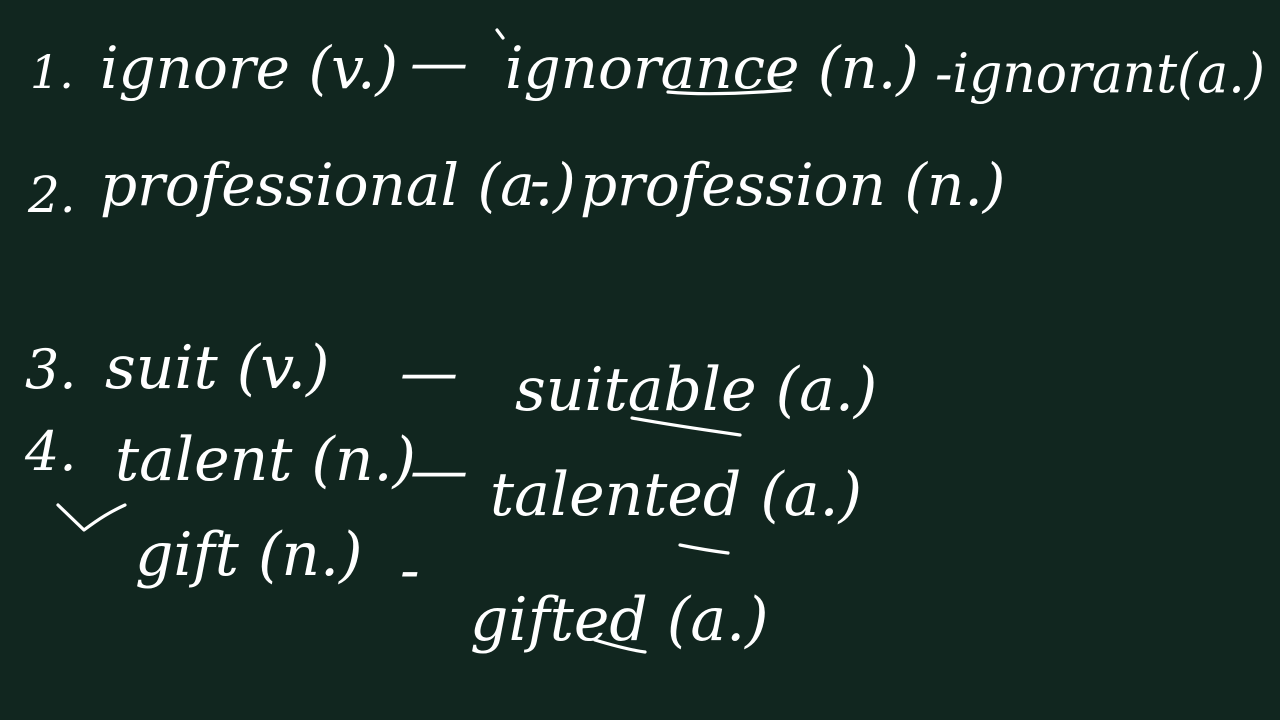  What do you see at coordinates (338, 185) in the screenshot?
I see `word-professional: professional (a.)` at bounding box center [338, 185].